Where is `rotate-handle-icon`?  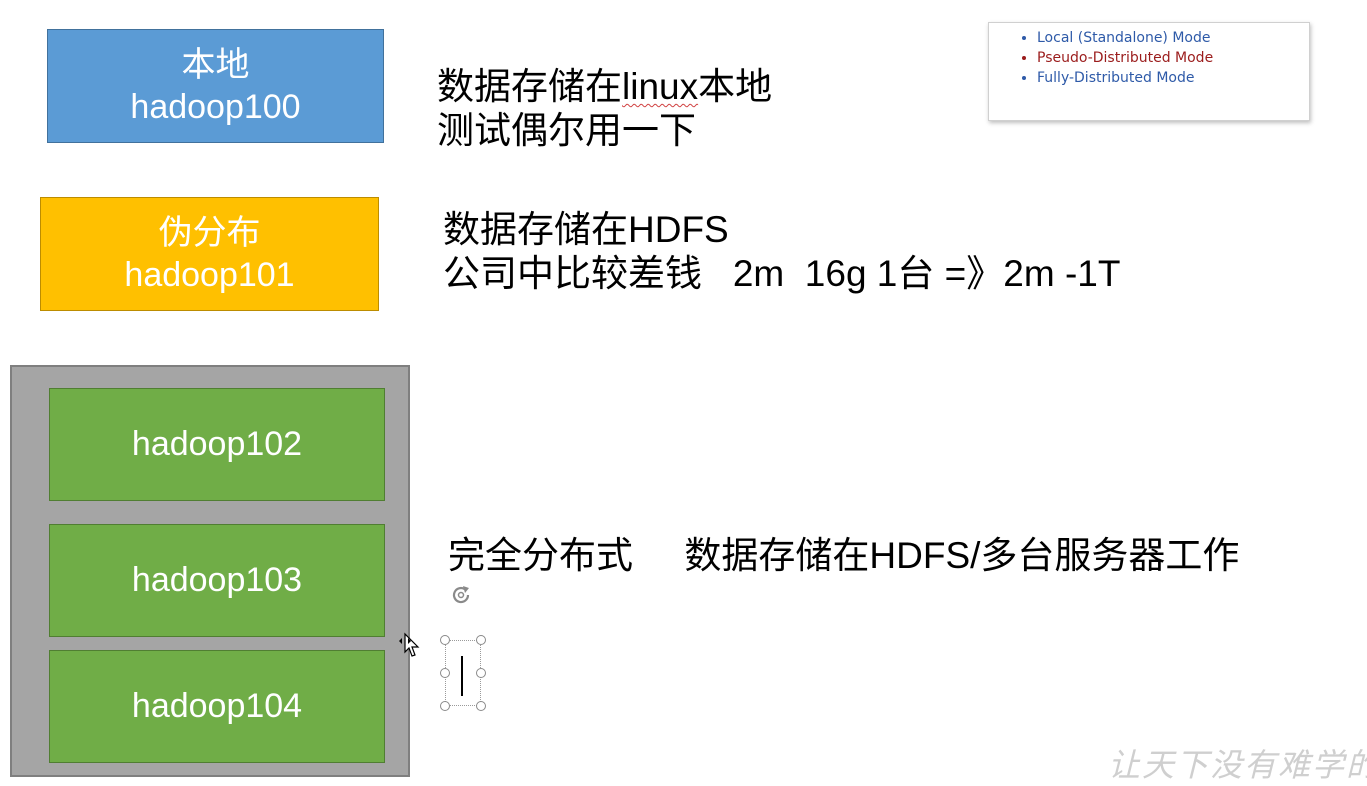 rotate-handle-icon is located at coordinates (461, 595).